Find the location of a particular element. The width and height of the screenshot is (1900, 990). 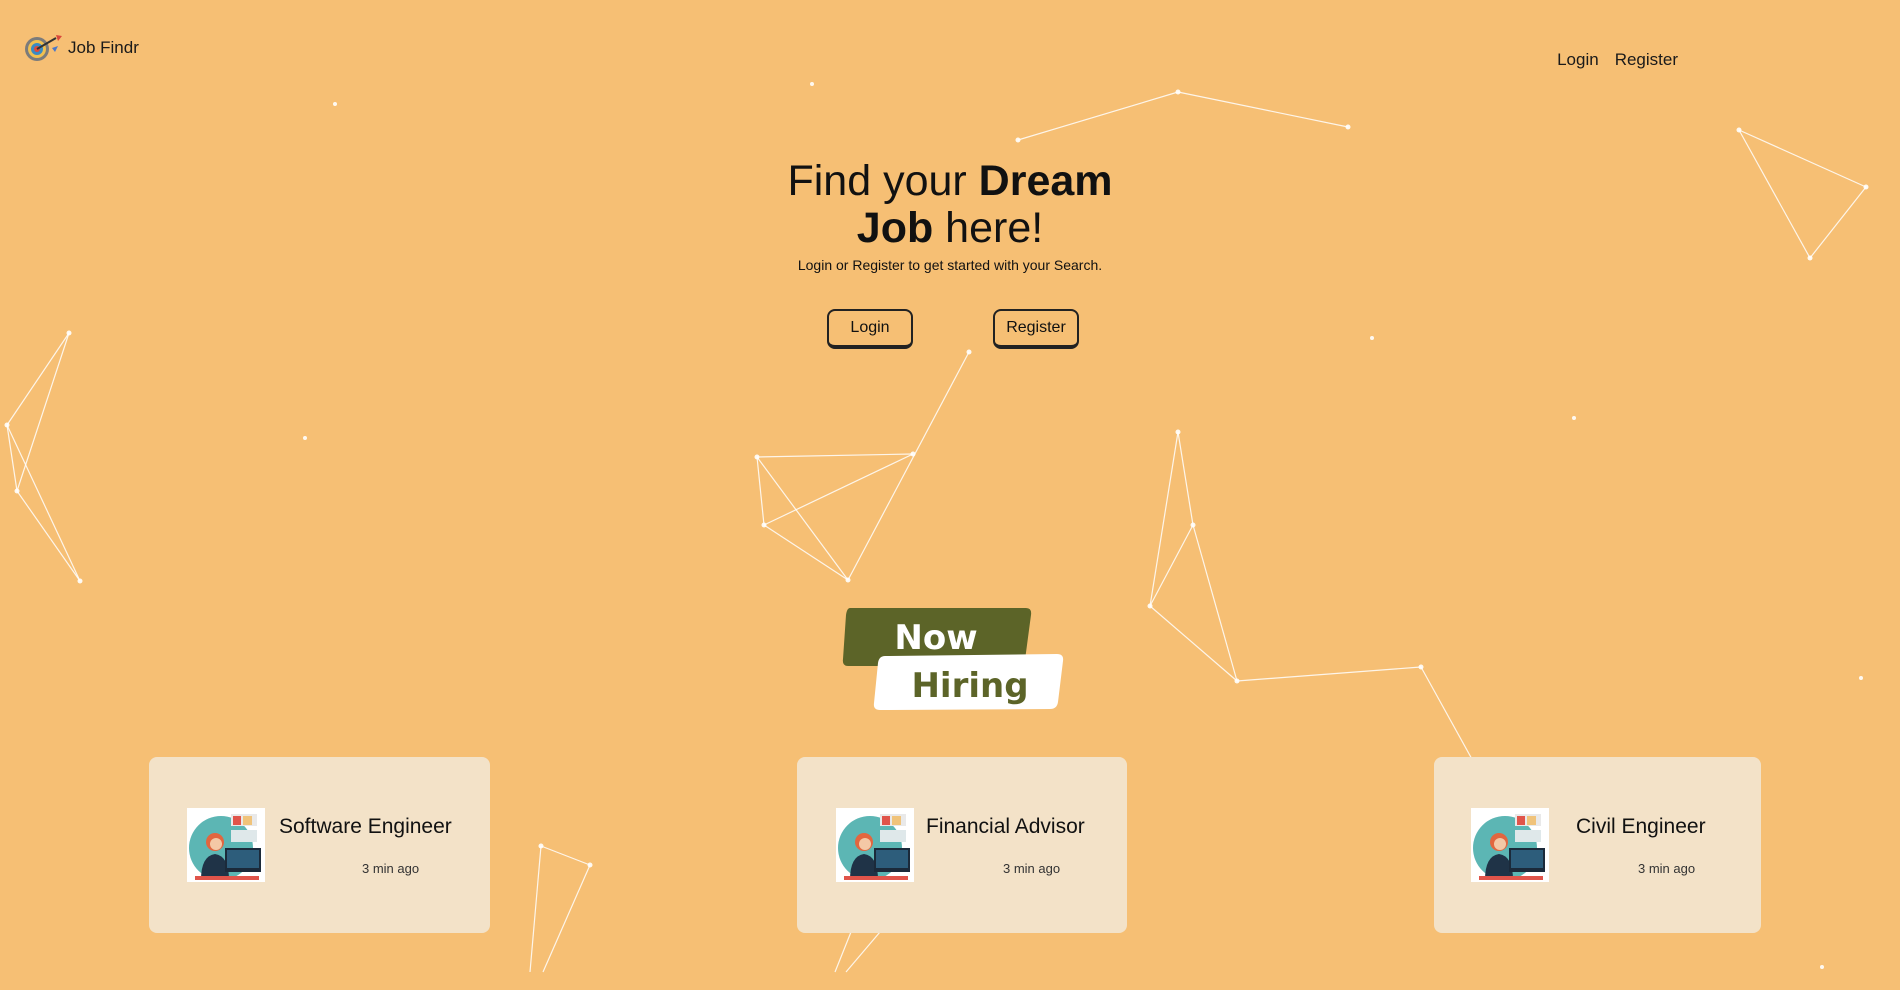

now-hiring-badge: Now Hiring is located at coordinates (950, 661).